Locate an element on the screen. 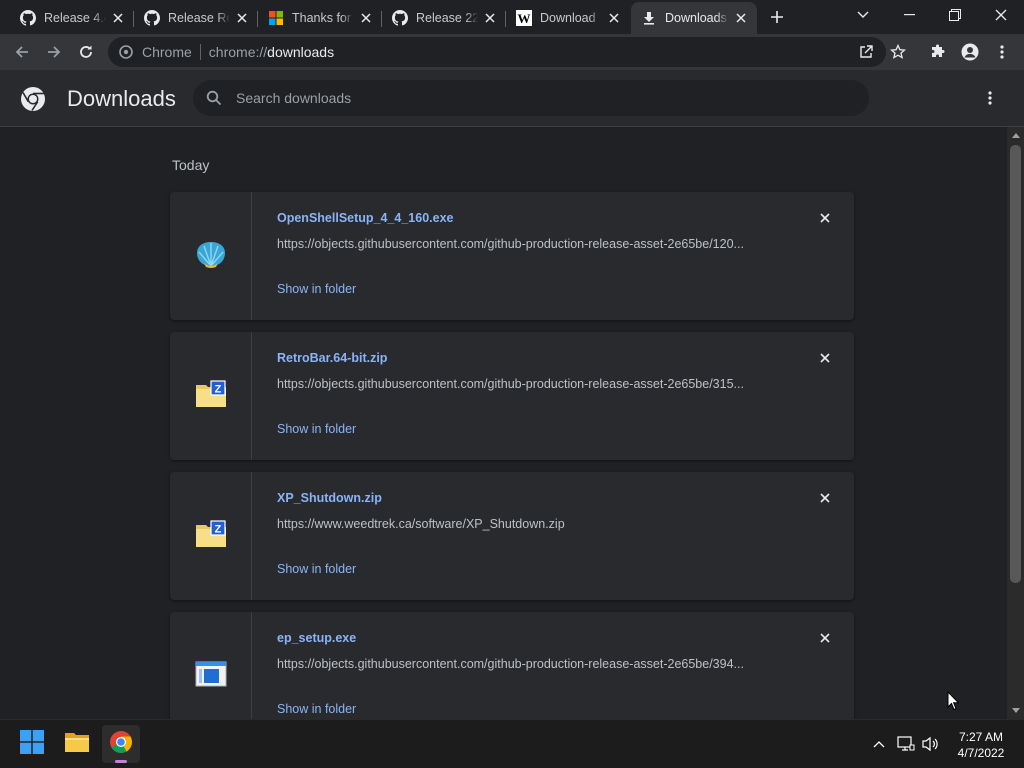 The width and height of the screenshot is (1024, 768). scroll-down-arrow-icon is located at coordinates (1015, 710).